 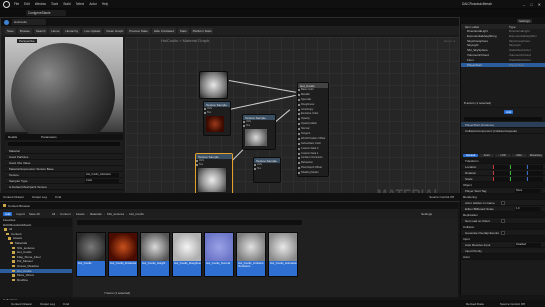 What do you see at coordinates (29, 22) in the screenshot?
I see `tab-material: HoiCoolis` at bounding box center [29, 22].